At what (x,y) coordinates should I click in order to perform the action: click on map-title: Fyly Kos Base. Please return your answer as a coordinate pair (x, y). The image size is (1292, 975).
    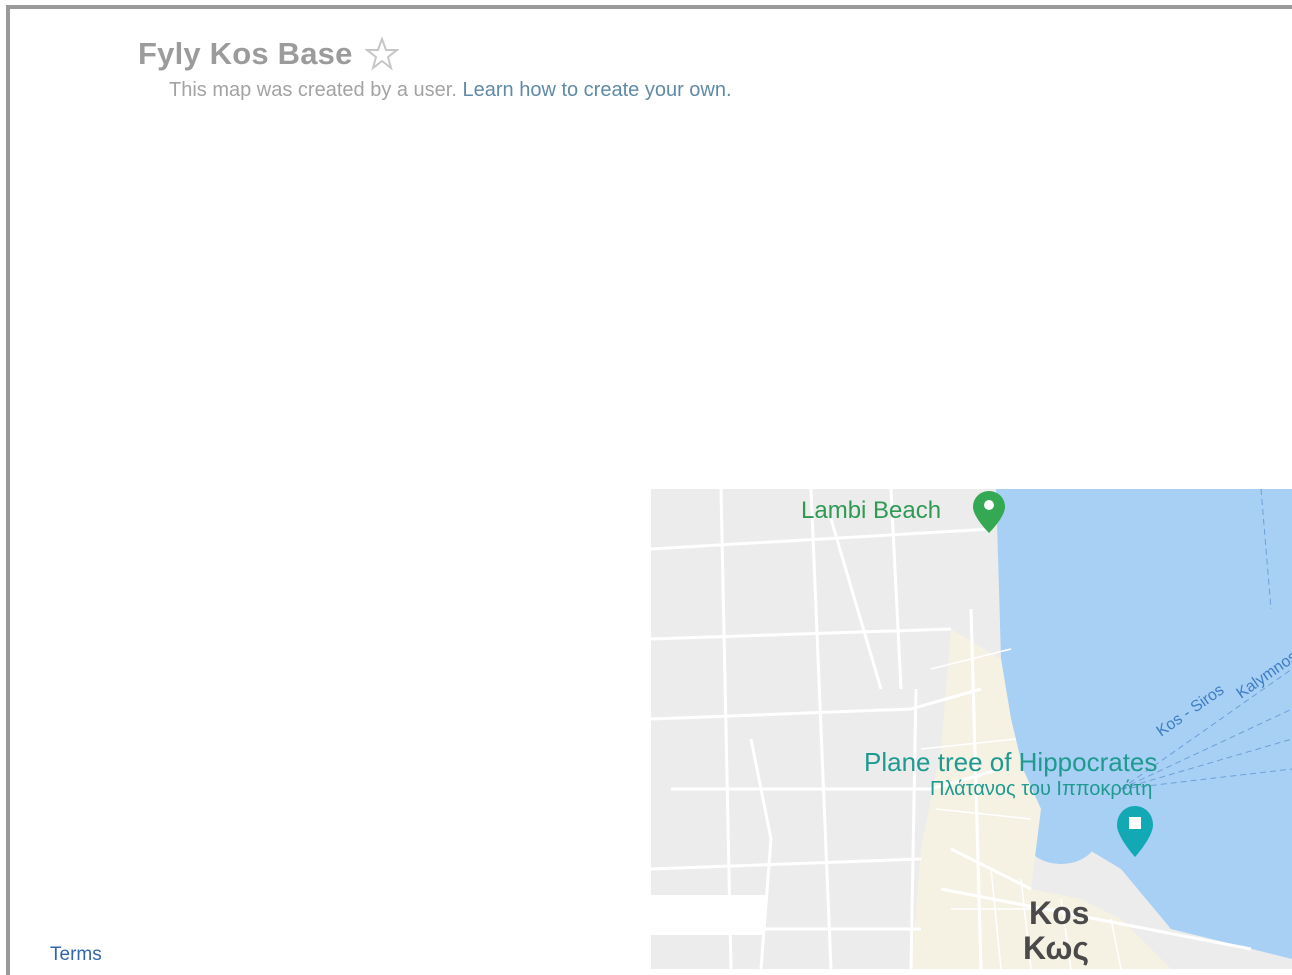
    Looking at the image, I should click on (245, 53).